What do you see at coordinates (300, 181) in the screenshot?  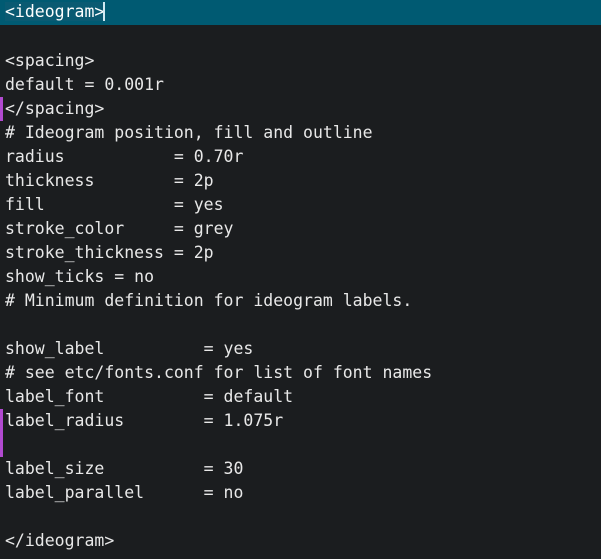 I see `code-line: thickness = 2p` at bounding box center [300, 181].